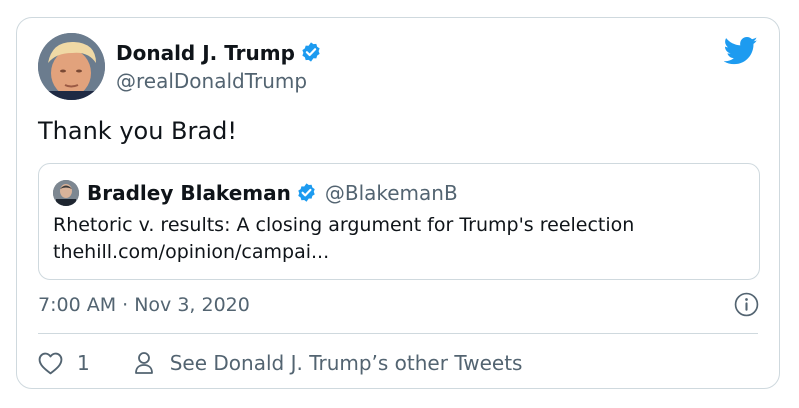  What do you see at coordinates (66, 193) in the screenshot?
I see `quoted-author-avatar` at bounding box center [66, 193].